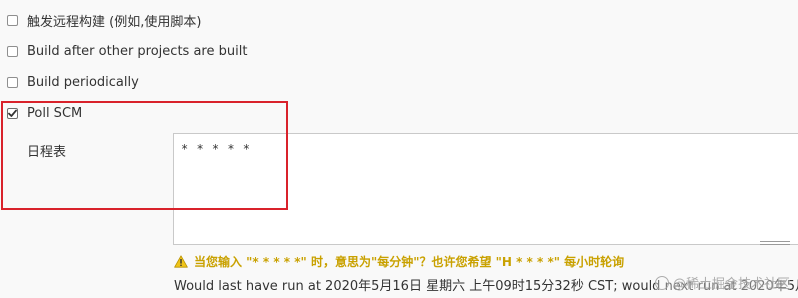  I want to click on poll-scm-row: Poll SCM, so click(44, 113).